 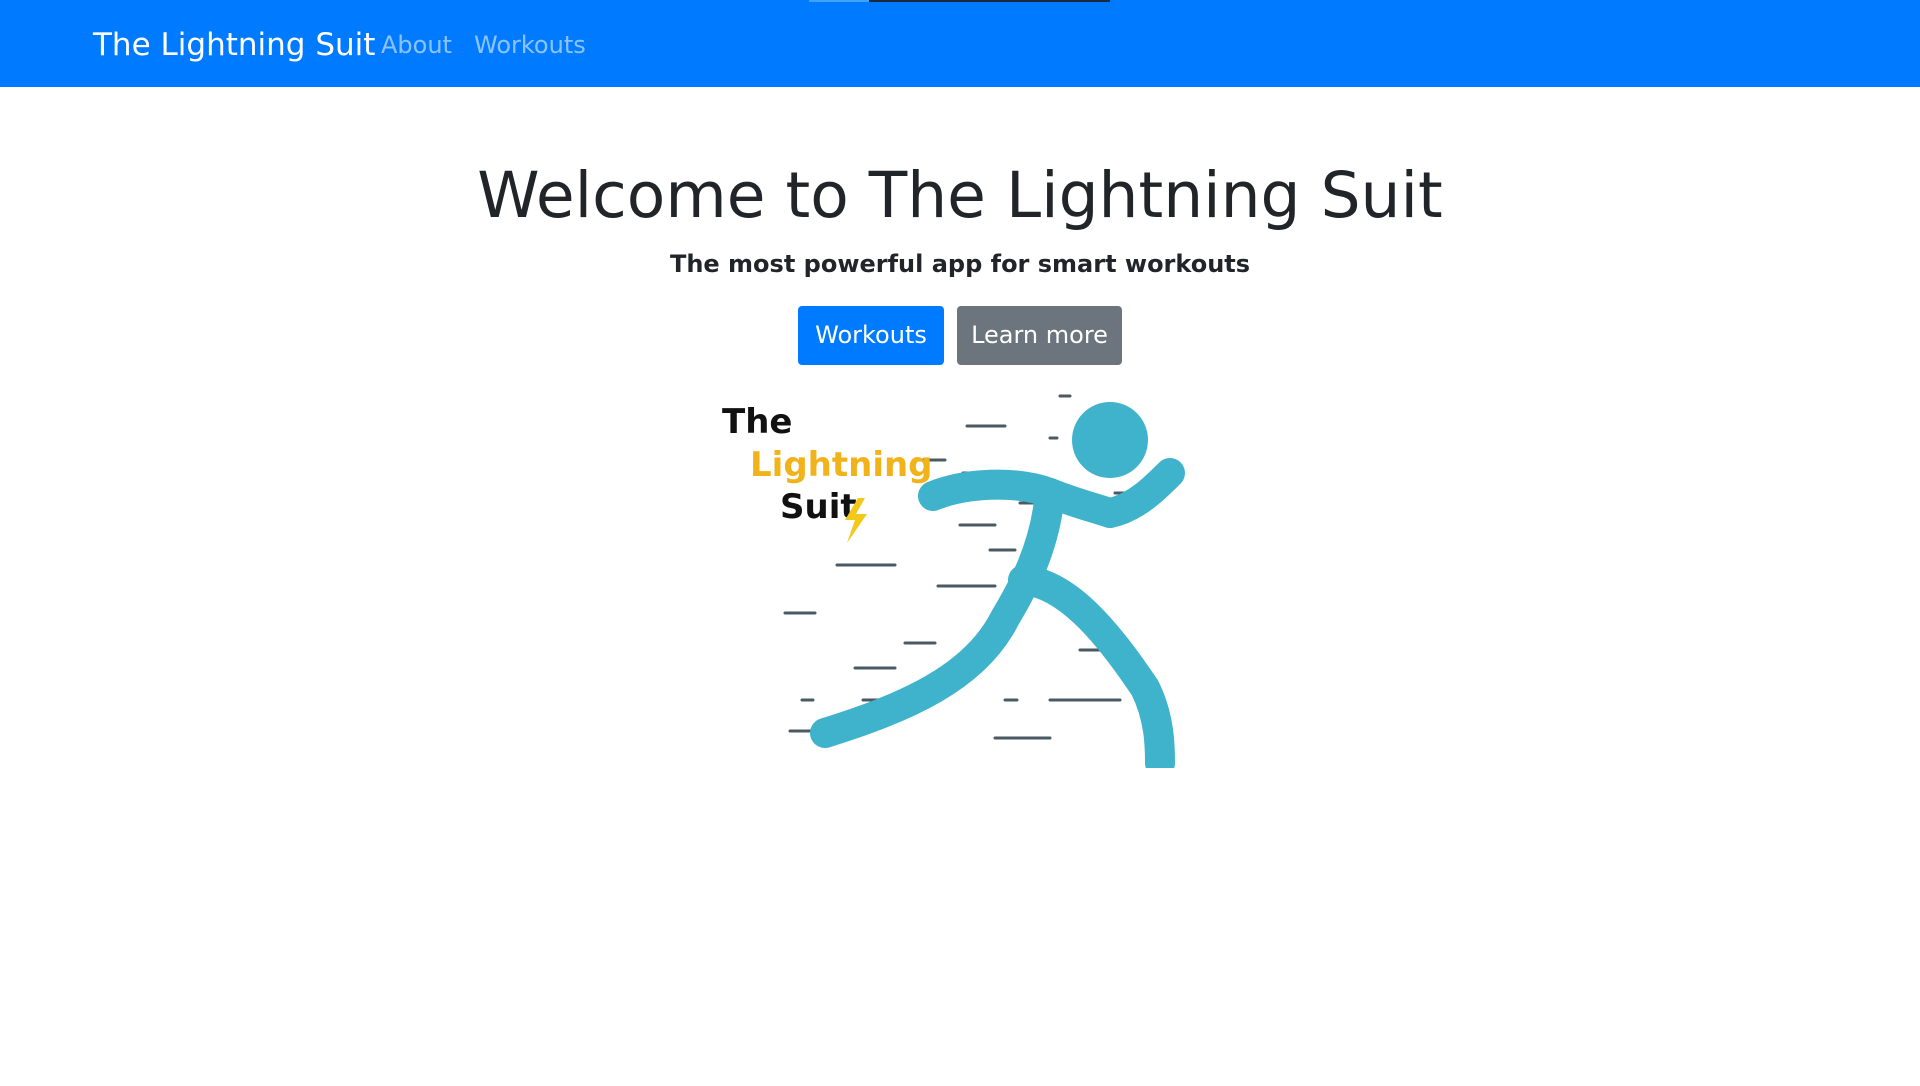 What do you see at coordinates (953, 586) in the screenshot?
I see `running-figure-logo-svg: The Lightning Suit` at bounding box center [953, 586].